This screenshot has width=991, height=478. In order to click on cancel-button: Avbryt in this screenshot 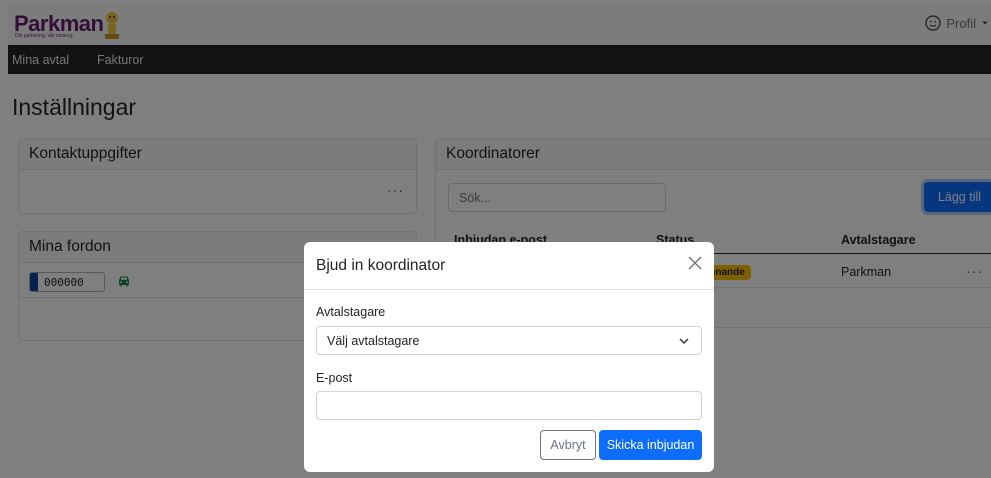, I will do `click(568, 445)`.